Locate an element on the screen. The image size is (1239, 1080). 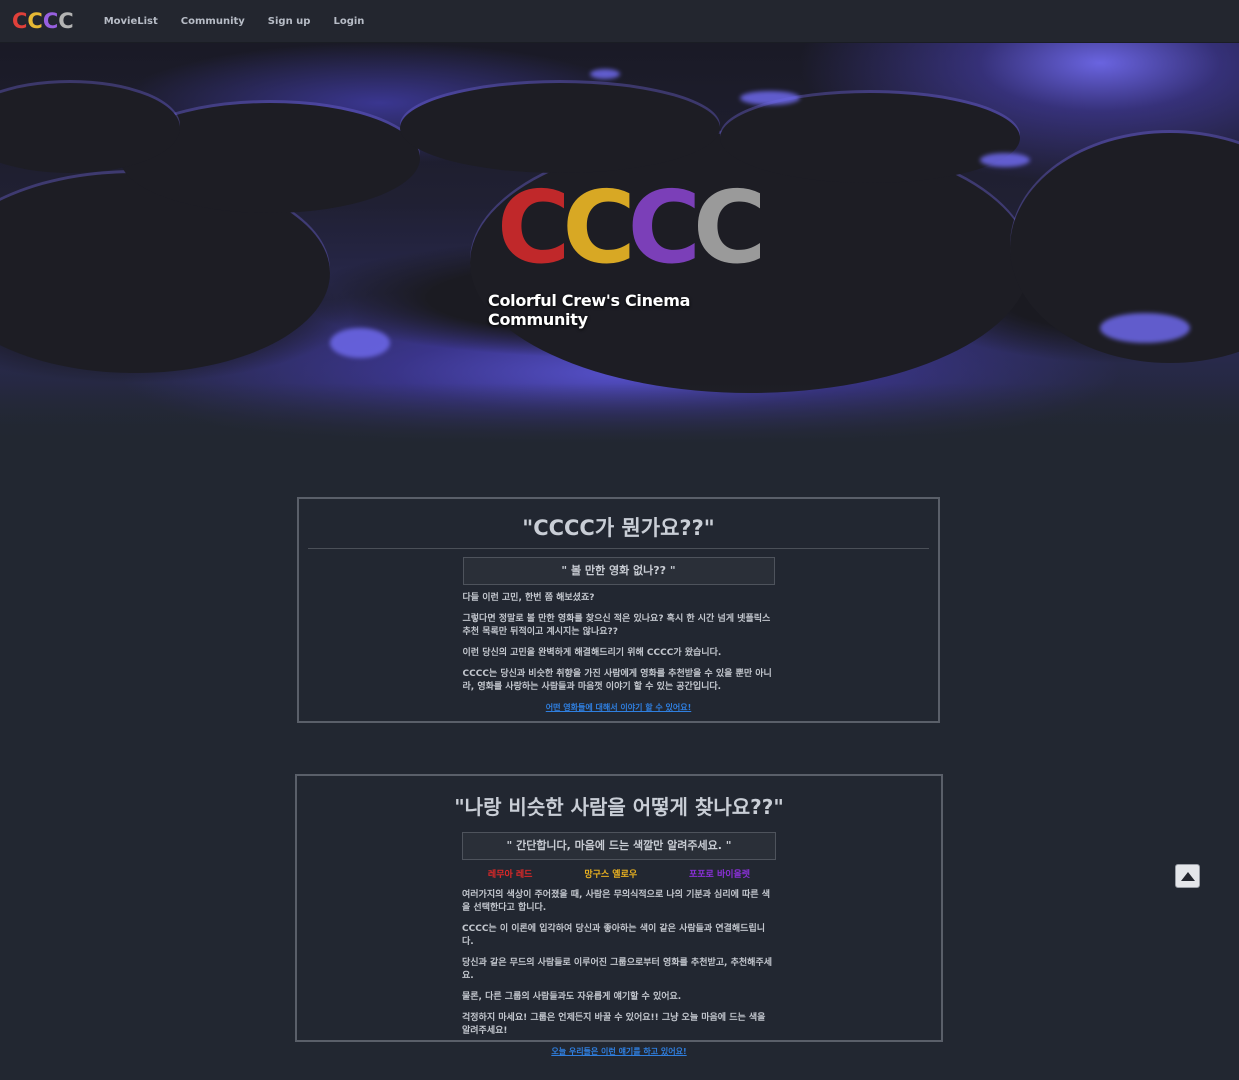
color-options: 레무아 레드 망구스 옐로우 포포로 바이올렛 is located at coordinates (619, 873).